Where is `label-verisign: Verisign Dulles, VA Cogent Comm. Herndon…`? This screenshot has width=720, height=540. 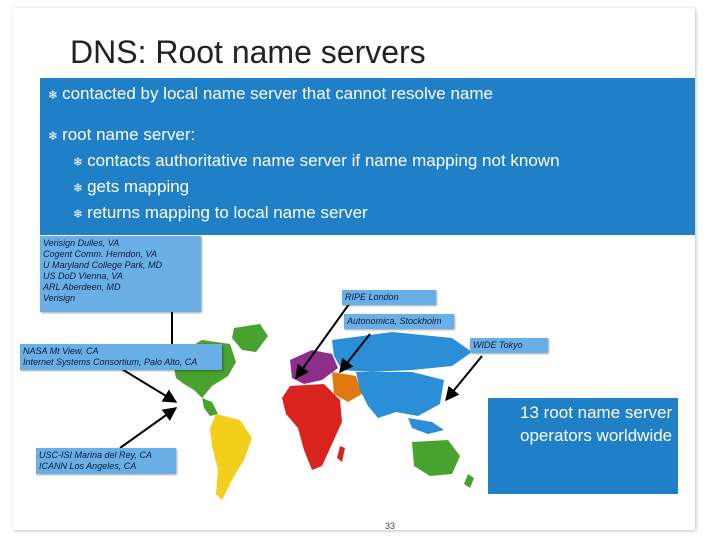
label-verisign: Verisign Dulles, VA Cogent Comm. Herndon… is located at coordinates (120, 274).